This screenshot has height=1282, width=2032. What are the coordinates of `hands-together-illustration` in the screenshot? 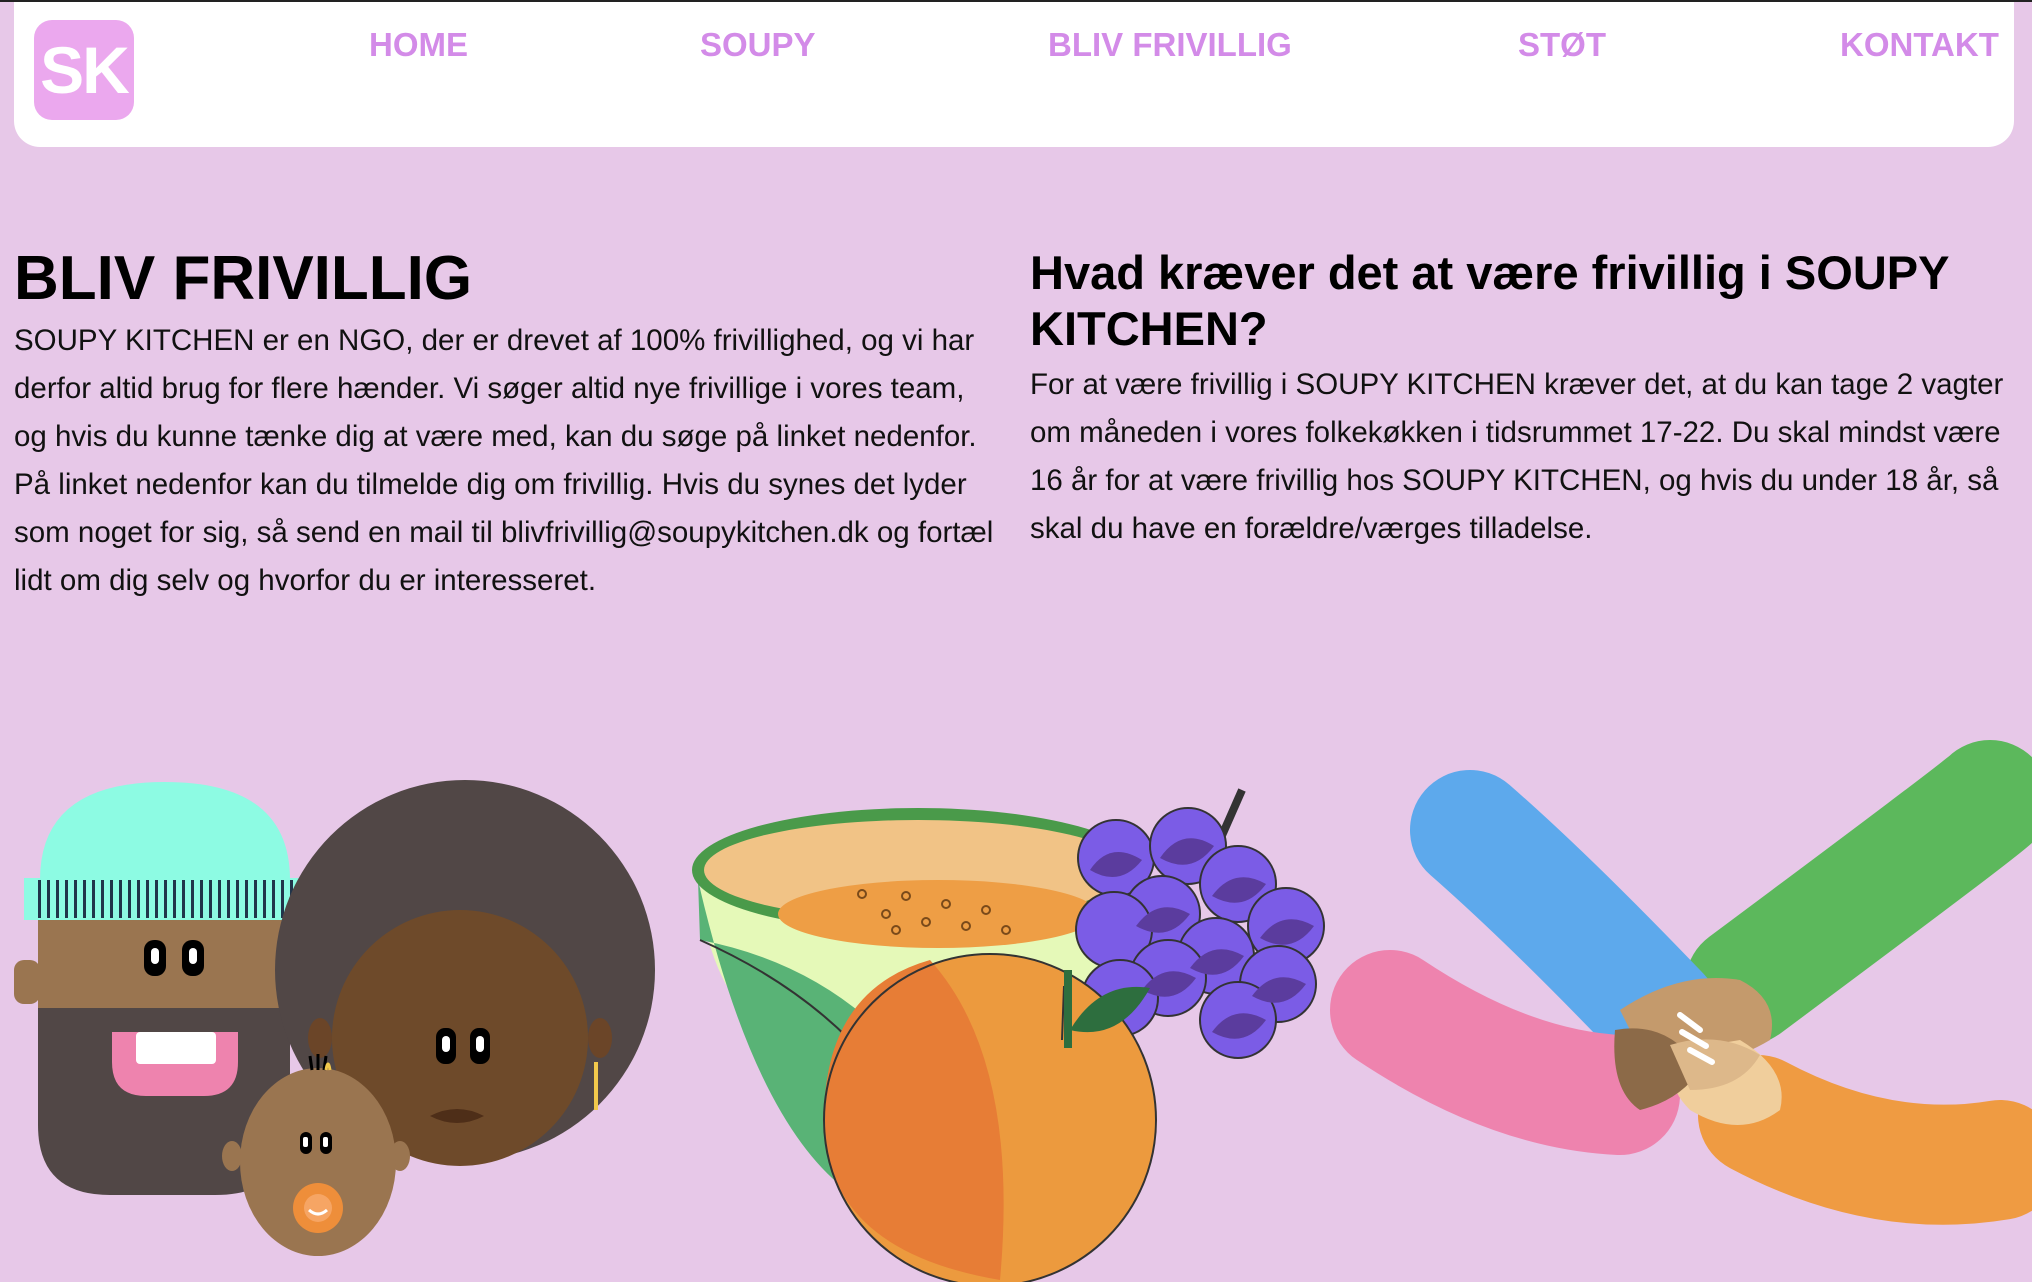 It's located at (1681, 982).